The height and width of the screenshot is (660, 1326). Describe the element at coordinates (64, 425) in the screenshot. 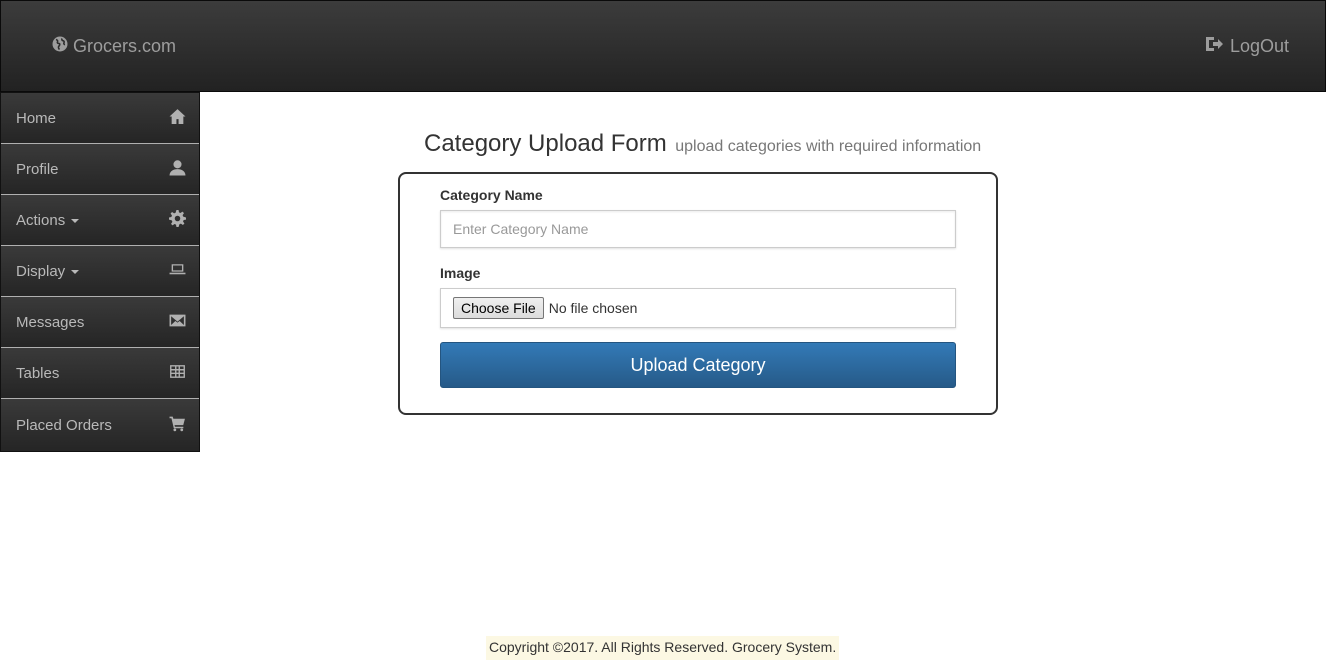

I see `sidebar-item-label: Placed Orders` at that location.